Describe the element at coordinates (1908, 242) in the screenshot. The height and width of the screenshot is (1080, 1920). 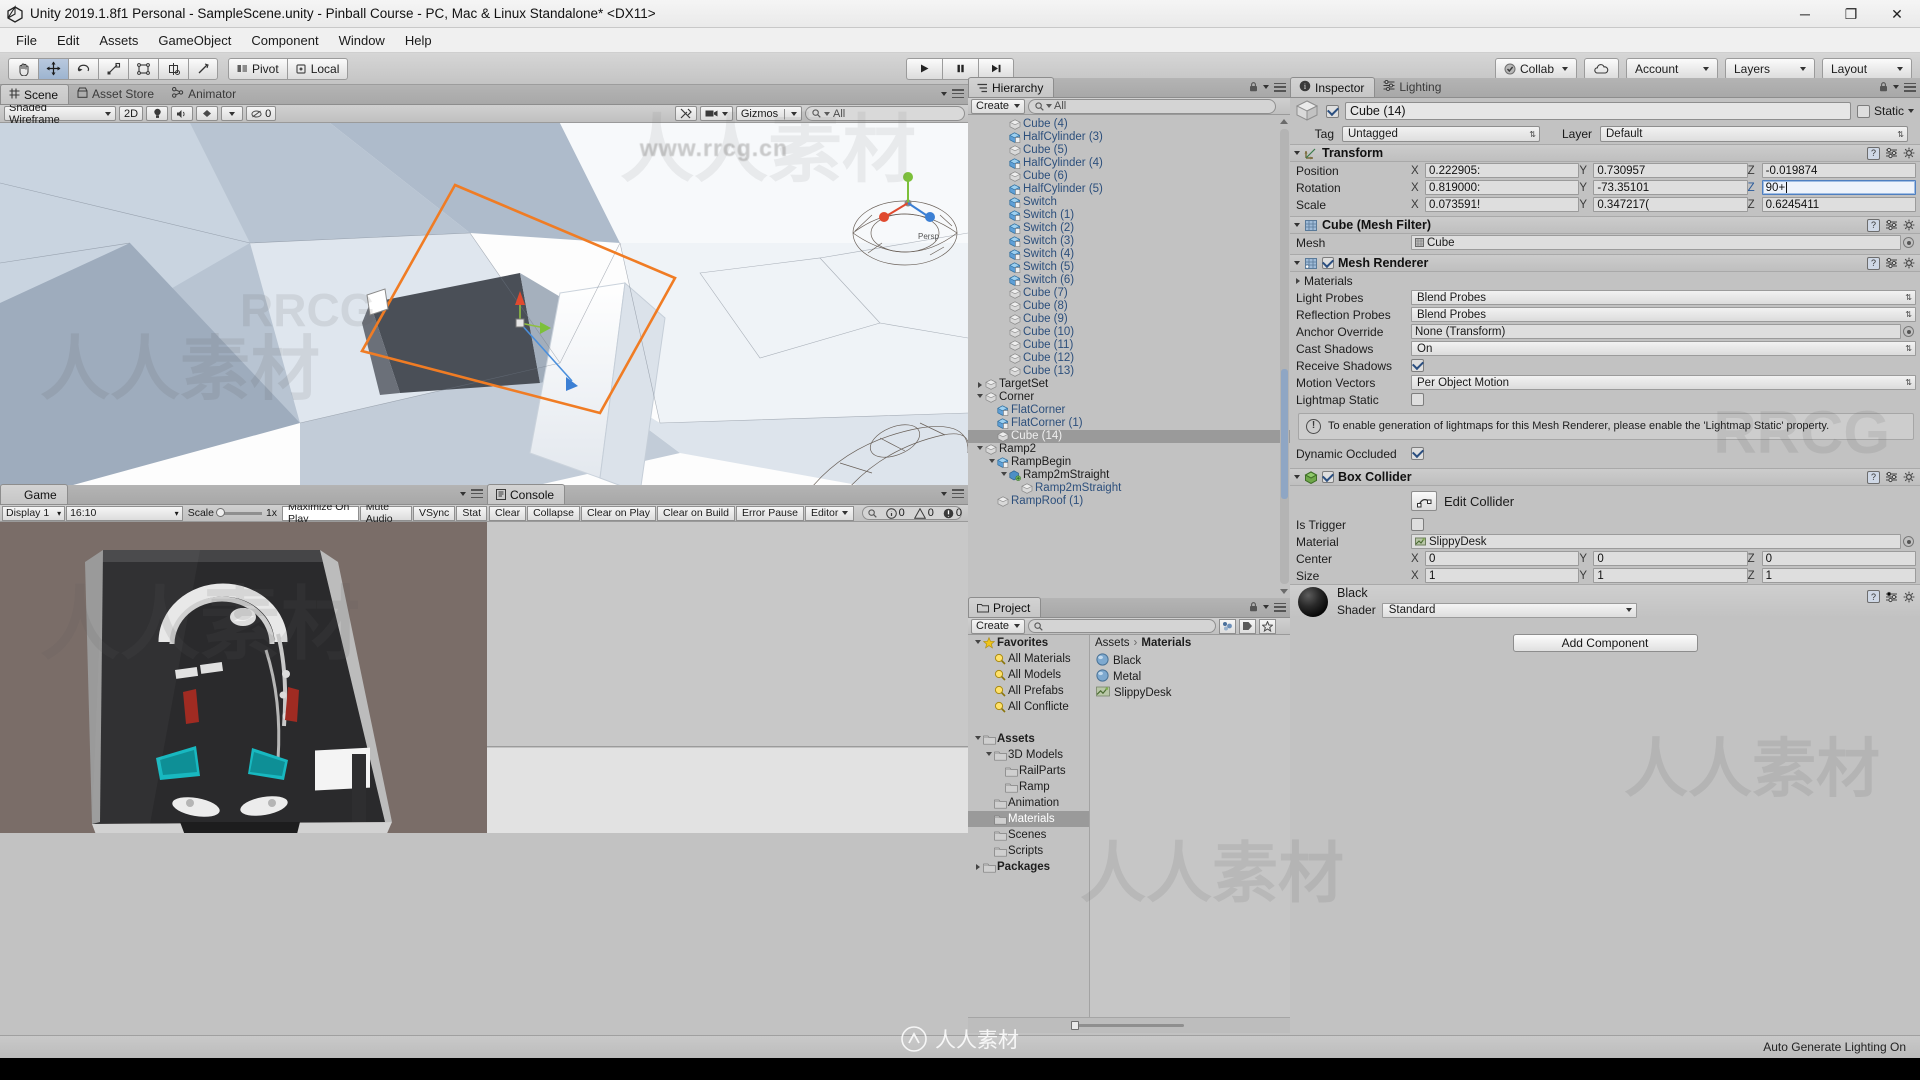
I see `mesh-picker-button` at that location.